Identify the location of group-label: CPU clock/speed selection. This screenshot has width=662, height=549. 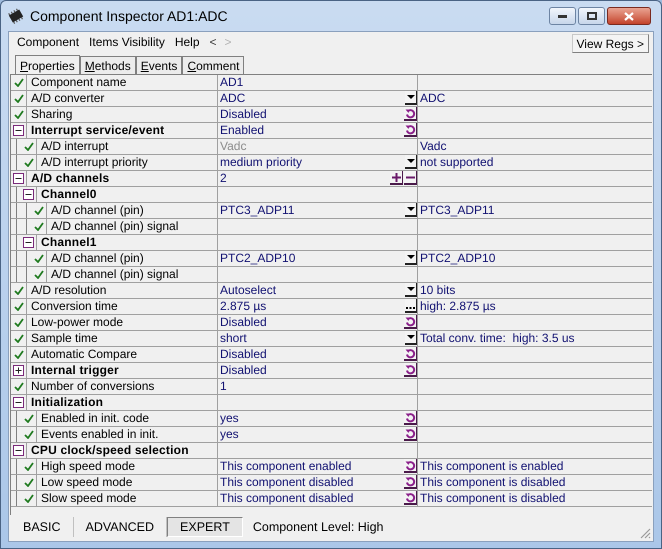
(109, 450).